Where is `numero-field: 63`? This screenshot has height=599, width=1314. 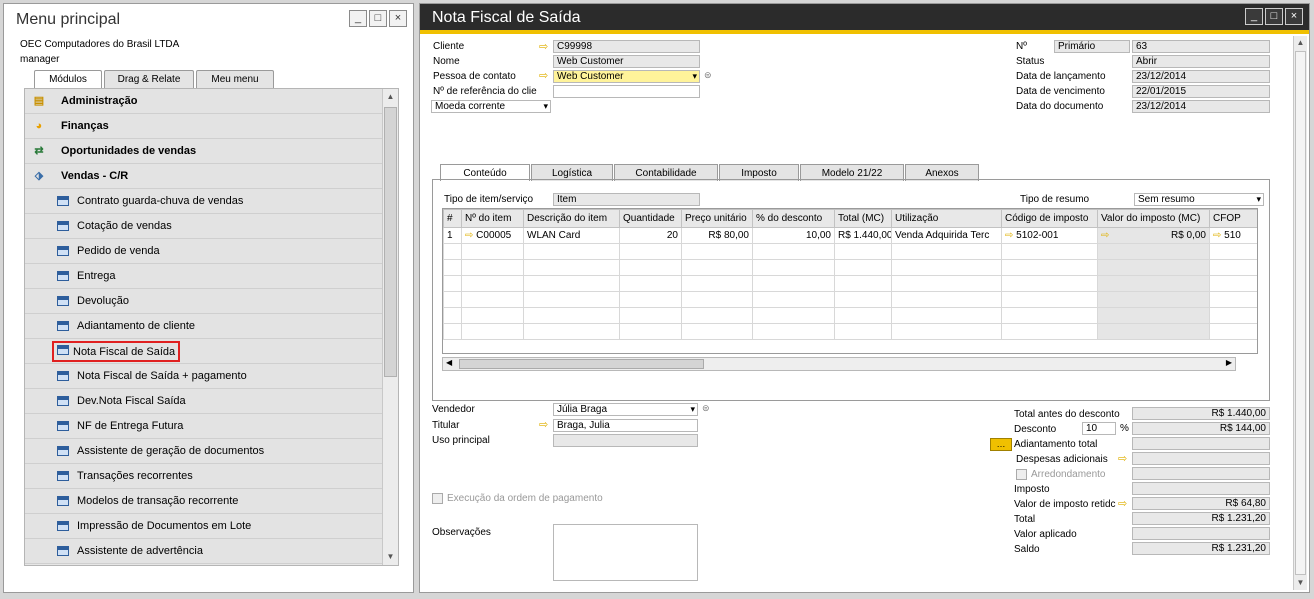 numero-field: 63 is located at coordinates (1201, 46).